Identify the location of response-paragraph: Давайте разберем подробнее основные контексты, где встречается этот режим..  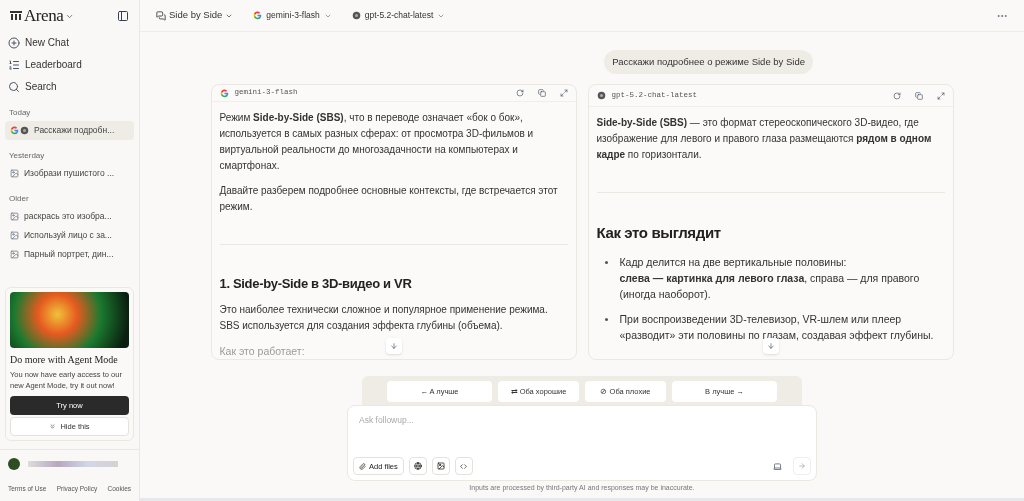
(389, 198).